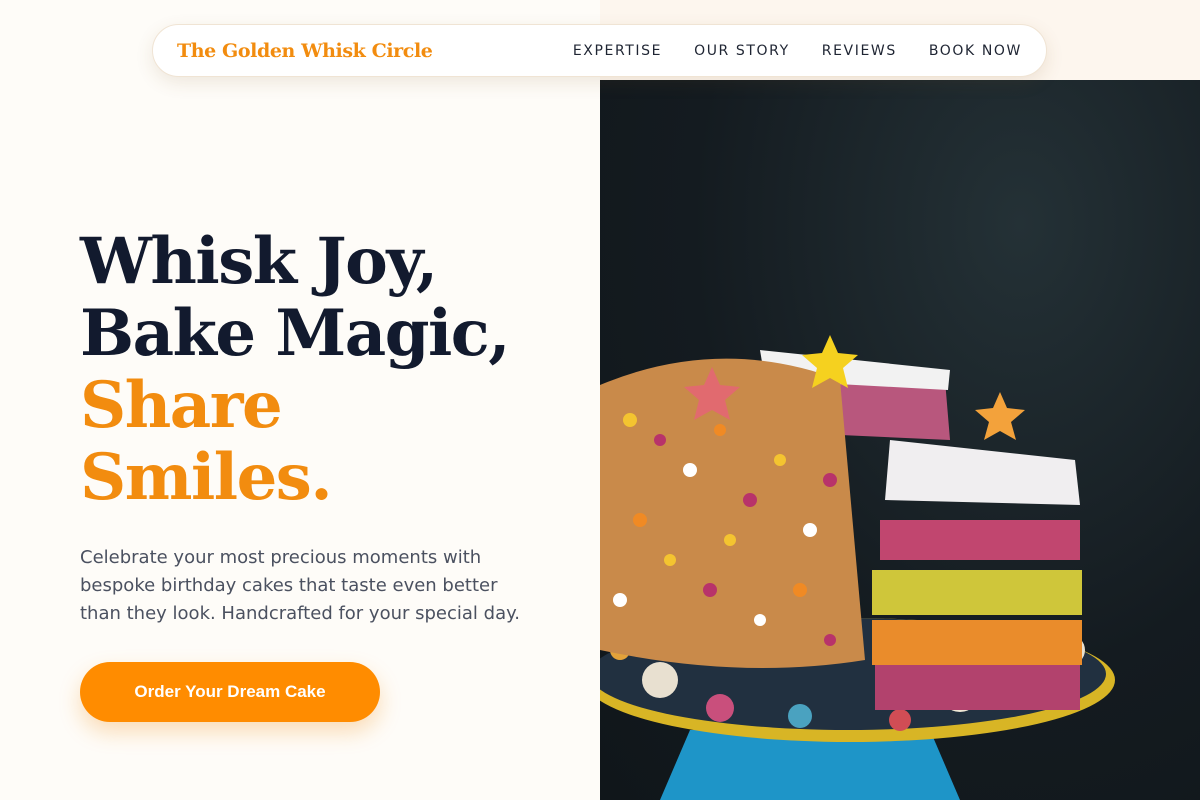  I want to click on hero-headline: Whisk Joy, Bake Magic, Share Smiles., so click(320, 370).